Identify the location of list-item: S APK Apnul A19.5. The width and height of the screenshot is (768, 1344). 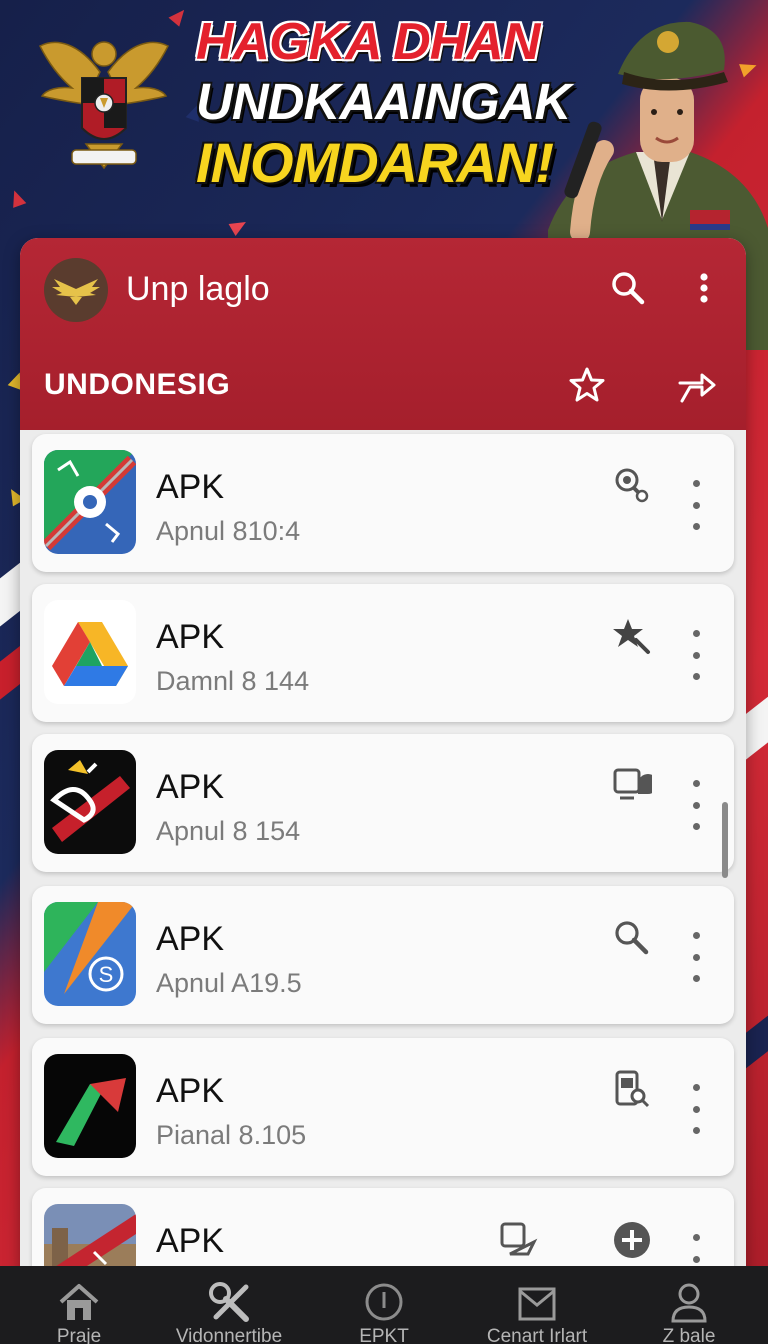
(383, 955).